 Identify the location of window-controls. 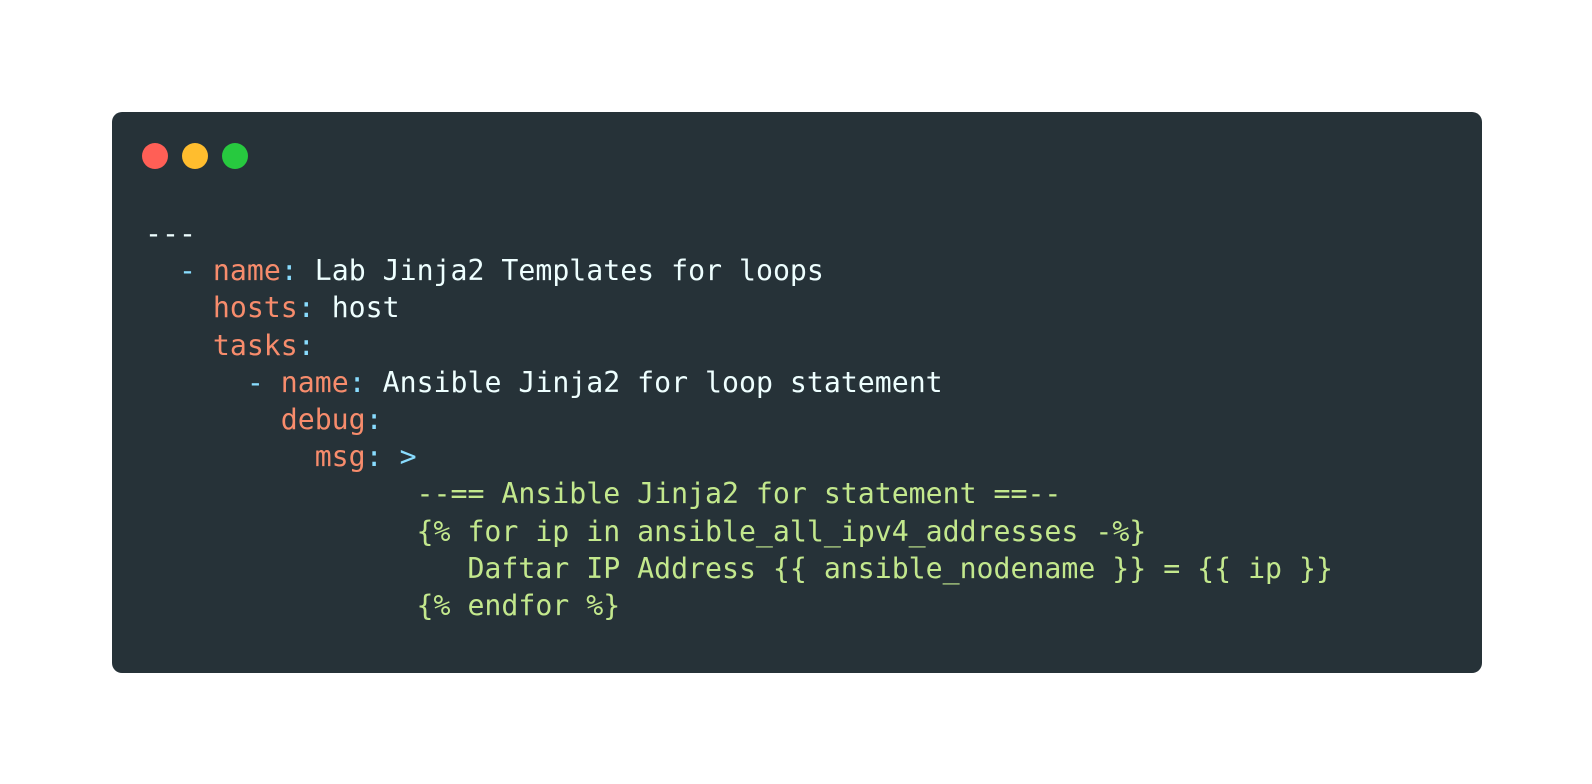
(195, 156).